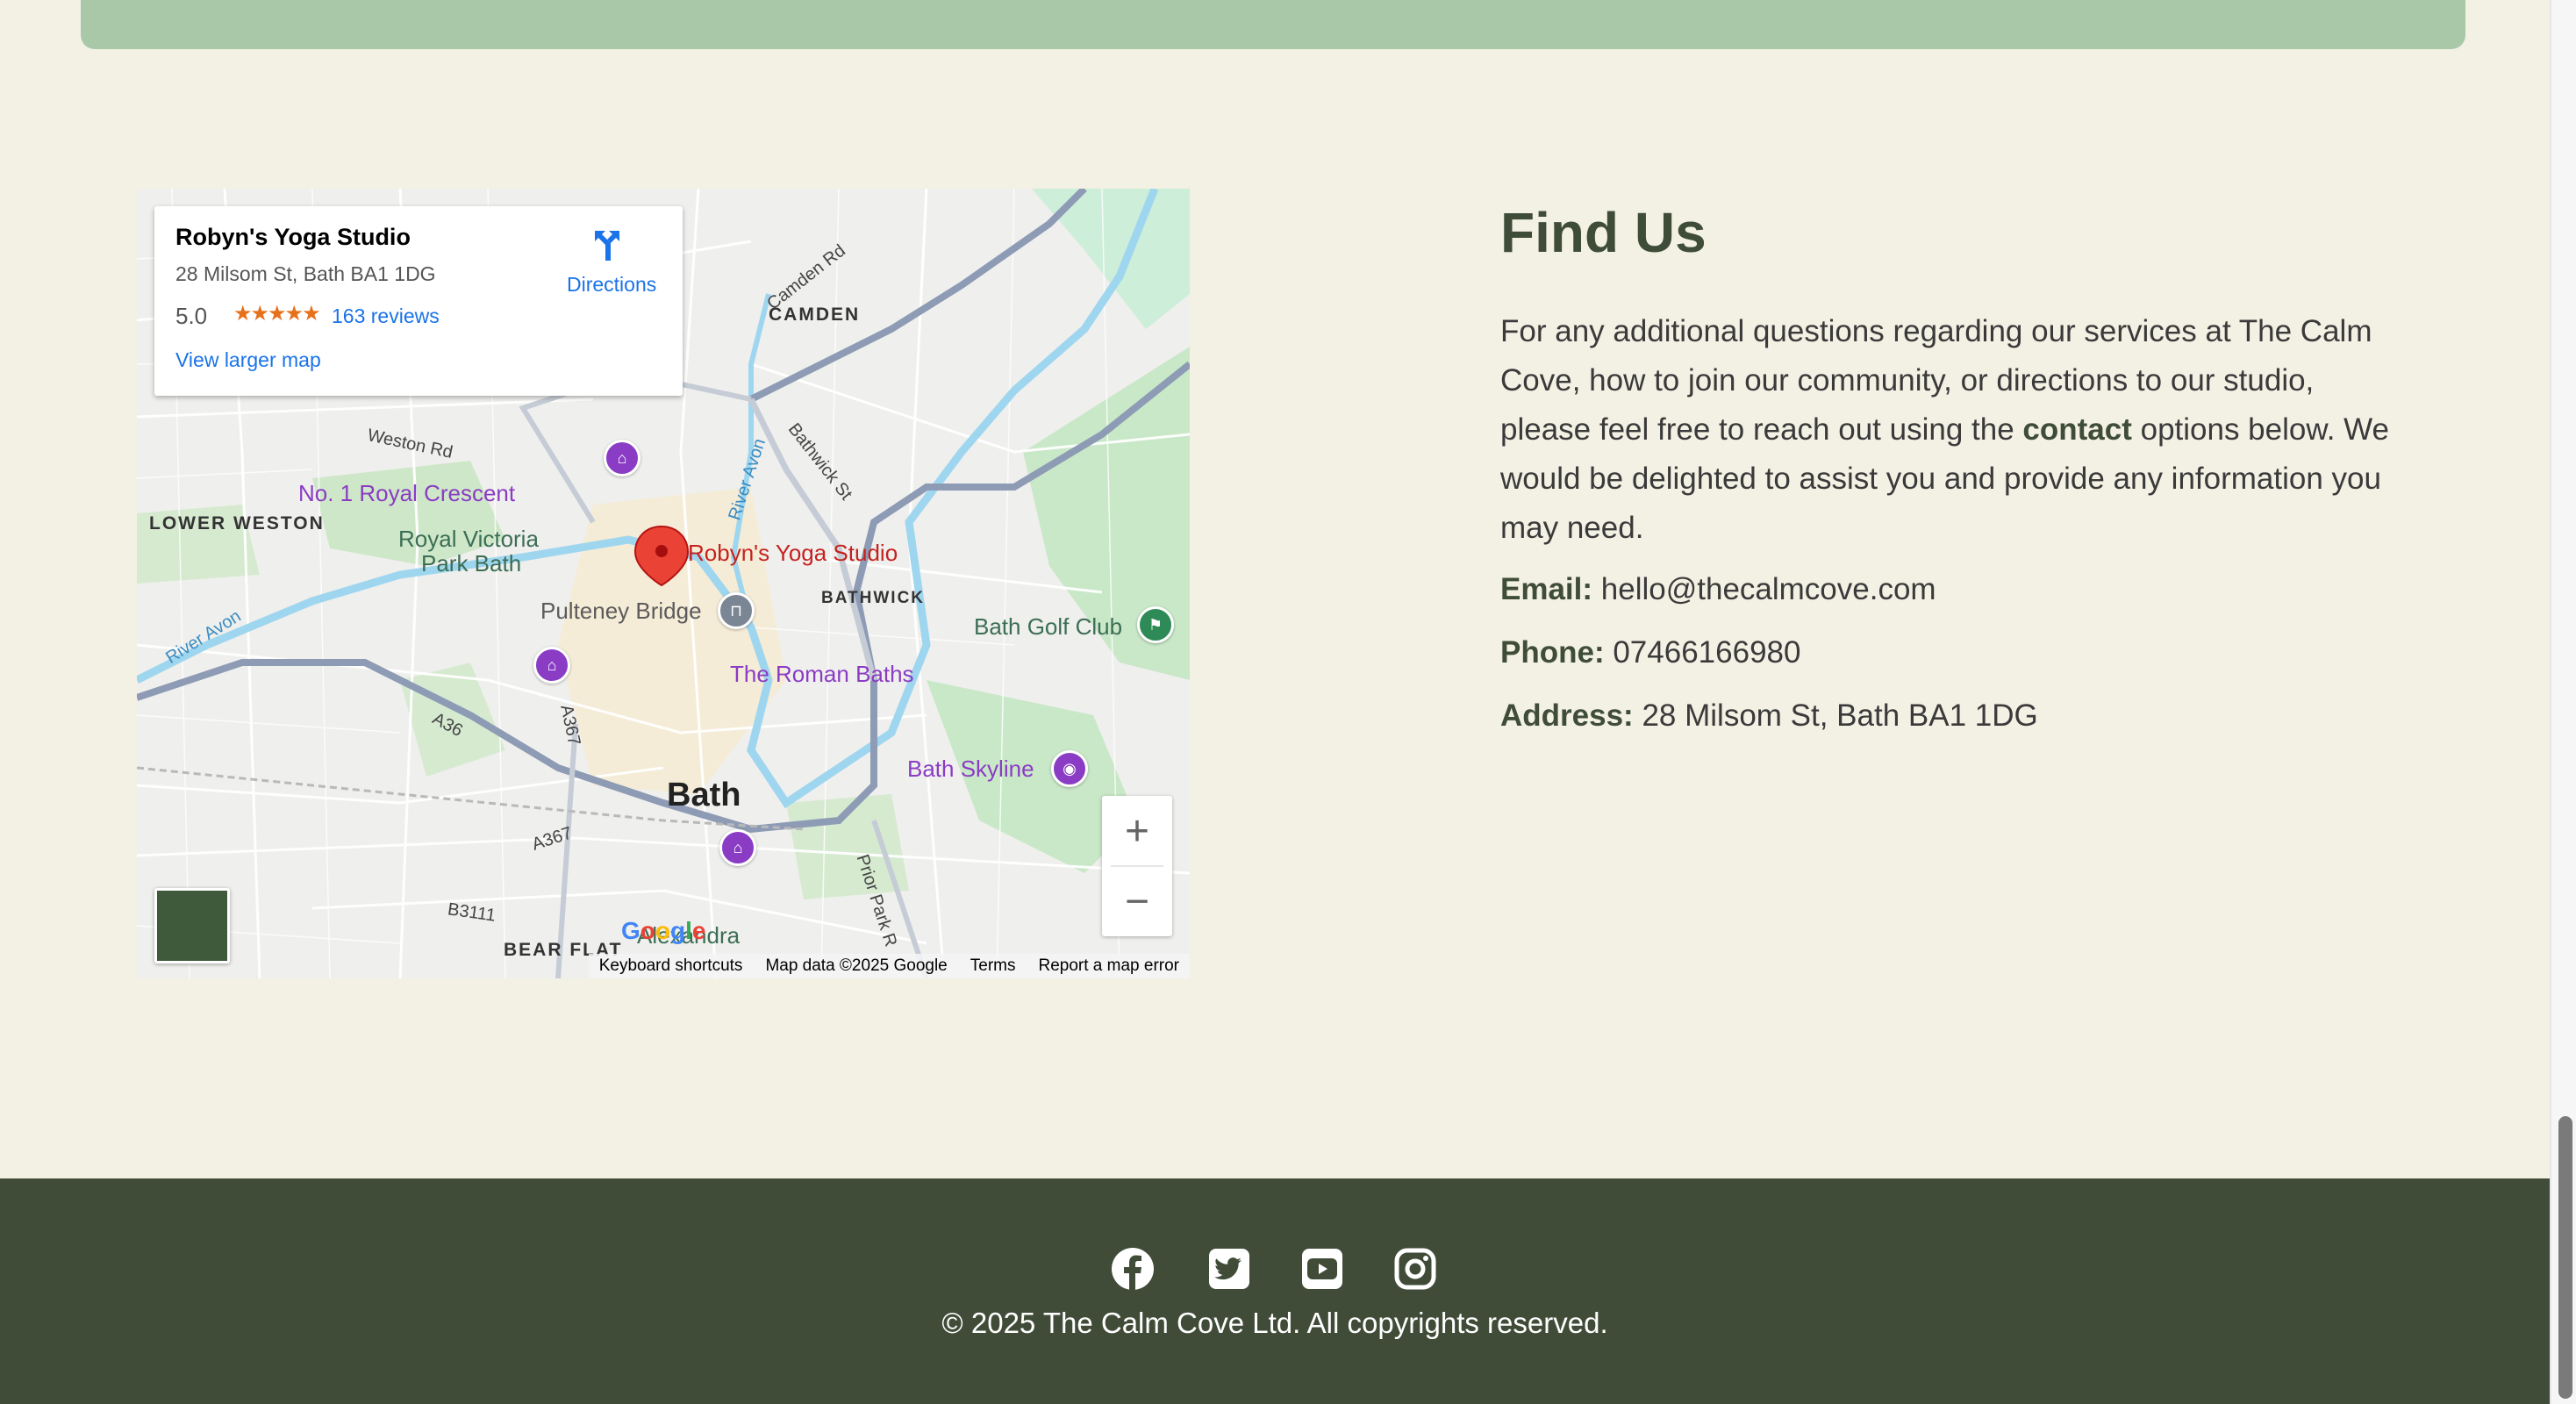 Image resolution: width=2576 pixels, height=1404 pixels. What do you see at coordinates (468, 539) in the screenshot?
I see `map-label-royal-victoria: Royal Victoria` at bounding box center [468, 539].